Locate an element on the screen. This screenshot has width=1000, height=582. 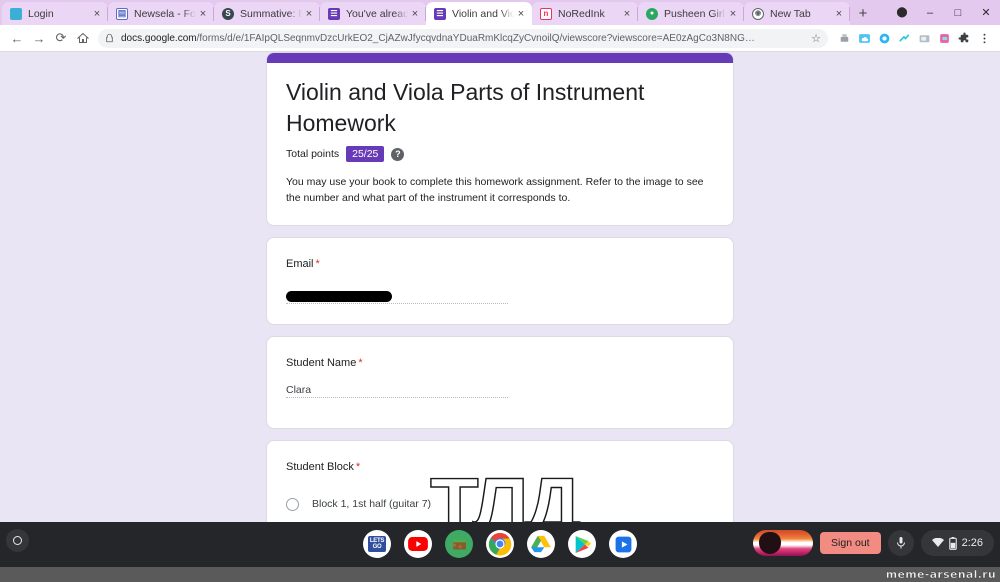
lock-icon is located at coordinates (110, 38).